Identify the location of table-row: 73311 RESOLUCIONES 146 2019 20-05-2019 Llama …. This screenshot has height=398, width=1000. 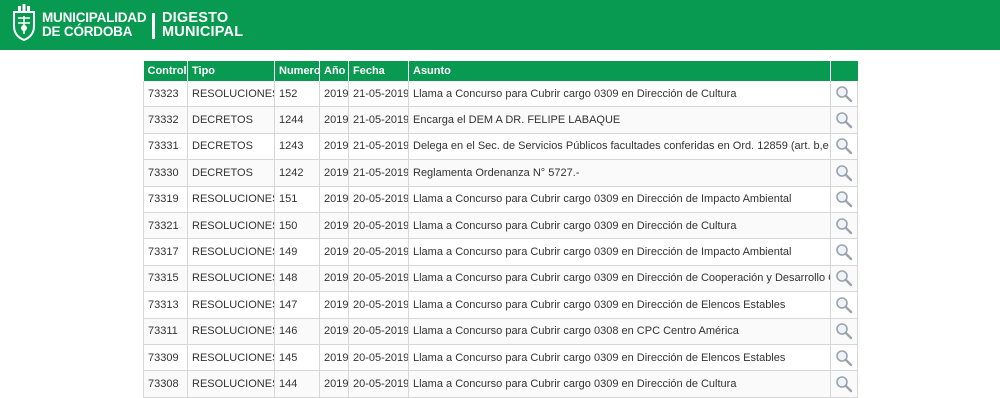
(500, 331).